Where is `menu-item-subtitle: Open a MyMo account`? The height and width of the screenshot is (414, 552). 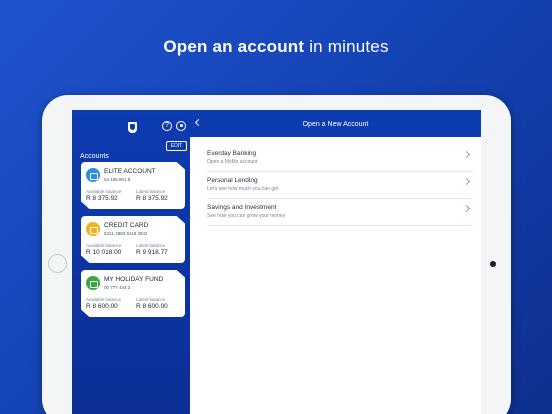 menu-item-subtitle: Open a MyMo account is located at coordinates (232, 162).